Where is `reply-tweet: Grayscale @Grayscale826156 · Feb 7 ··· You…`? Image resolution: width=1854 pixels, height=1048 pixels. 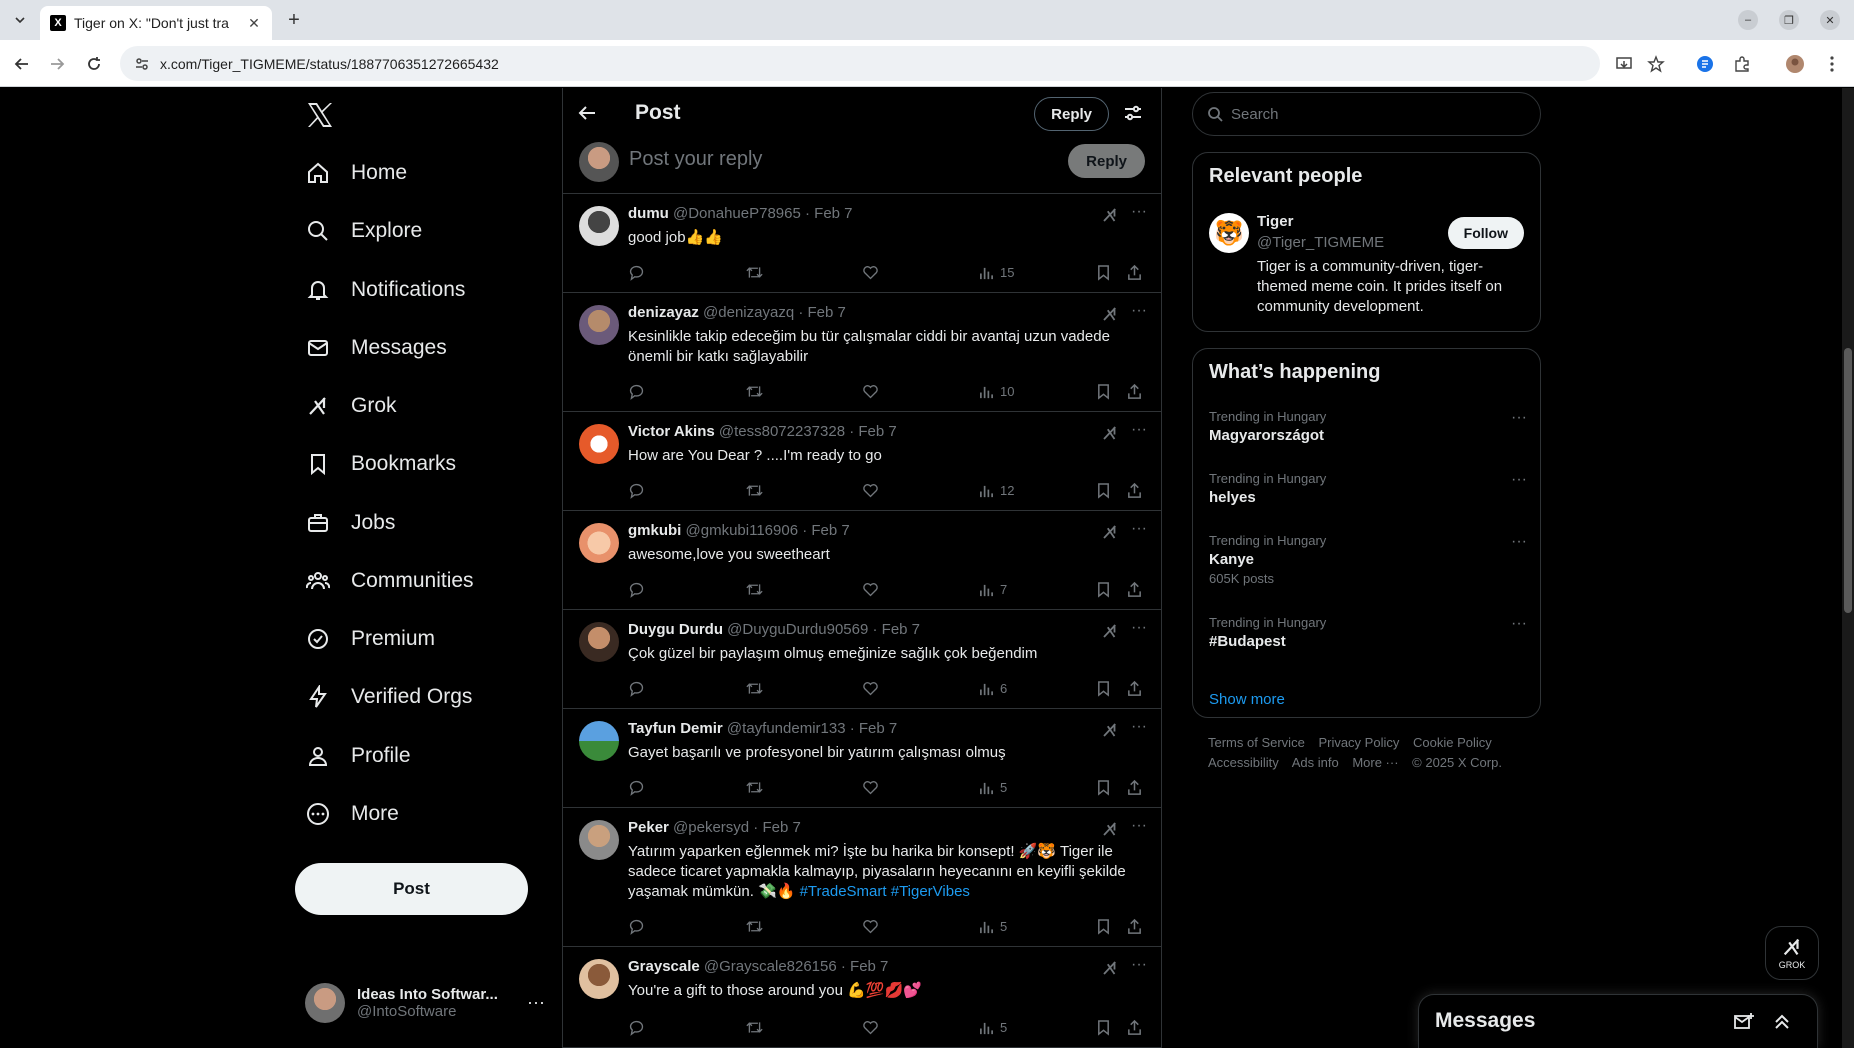 reply-tweet: Grayscale @Grayscale826156 · Feb 7 ··· You… is located at coordinates (862, 997).